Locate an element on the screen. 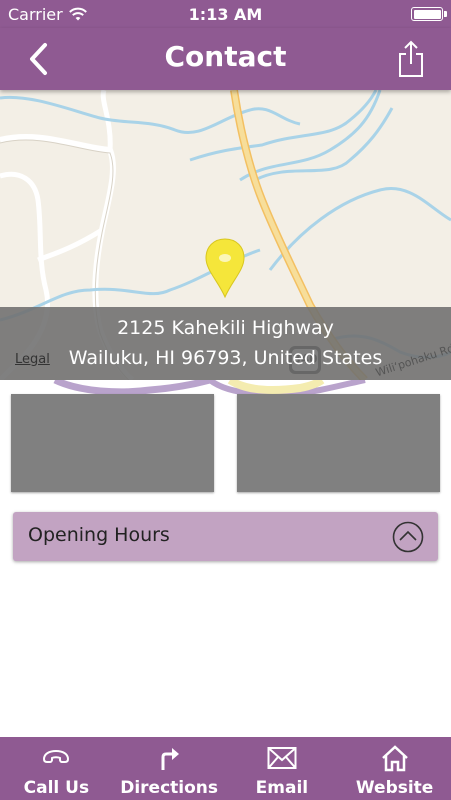  tab-directions-label: Directions is located at coordinates (169, 788).